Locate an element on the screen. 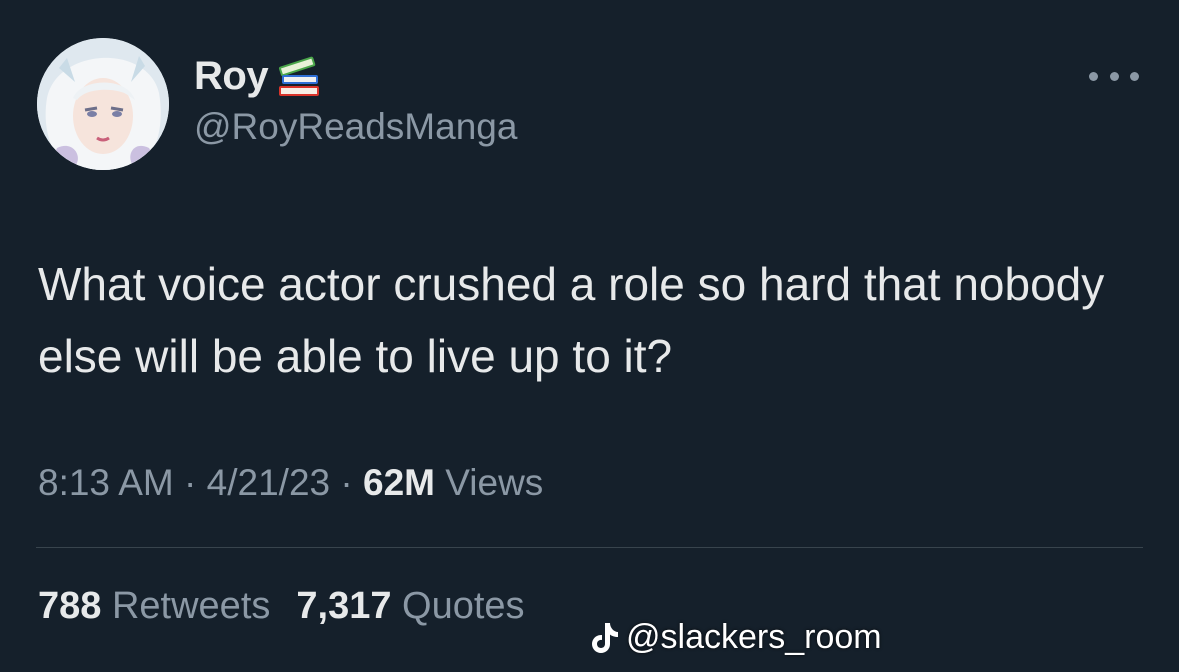  divider is located at coordinates (589, 547).